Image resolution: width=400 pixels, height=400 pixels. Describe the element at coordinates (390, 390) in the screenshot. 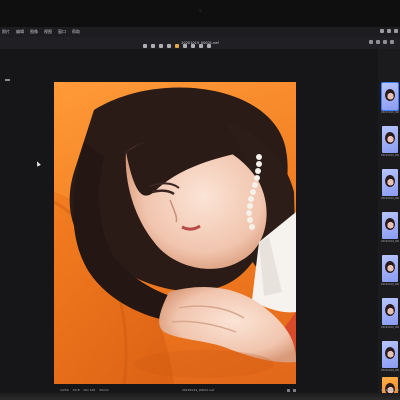

I see `thumbnail-label: 20201019_00008` at that location.